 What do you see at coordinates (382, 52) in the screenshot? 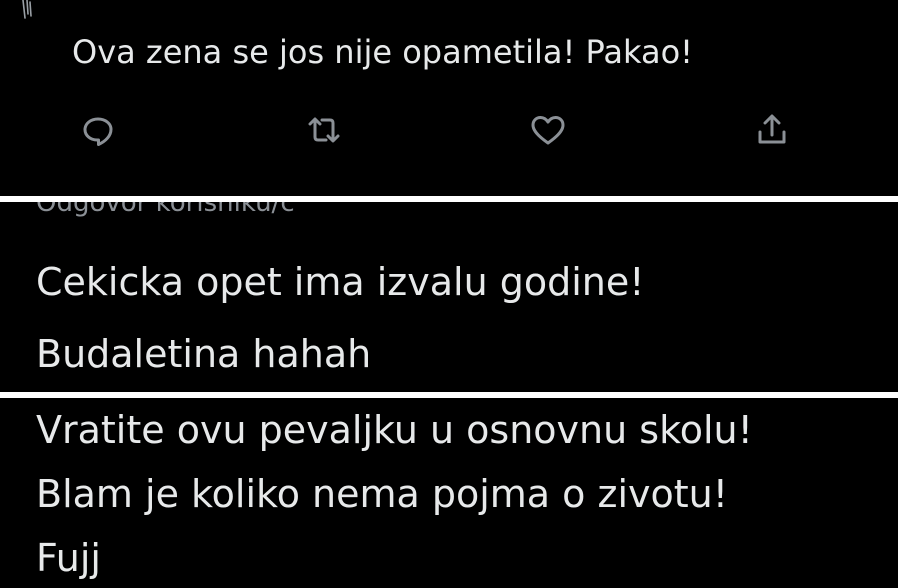
I see `tweet-text: Ova zena se jos nije opametila! Pakao!` at bounding box center [382, 52].